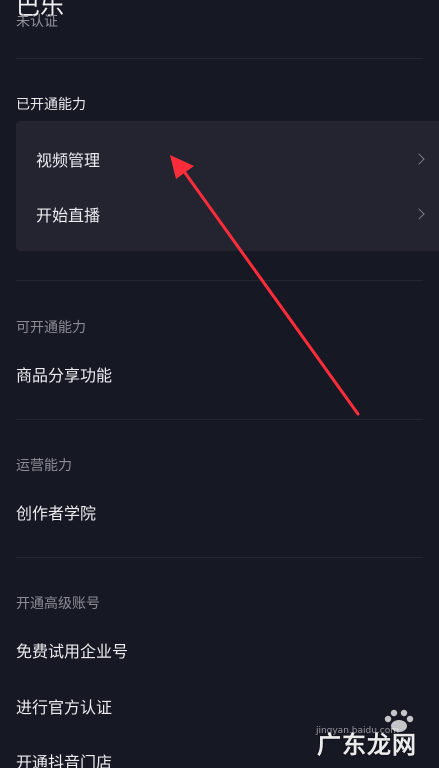  What do you see at coordinates (37, 22) in the screenshot?
I see `verification-status: 未认证` at bounding box center [37, 22].